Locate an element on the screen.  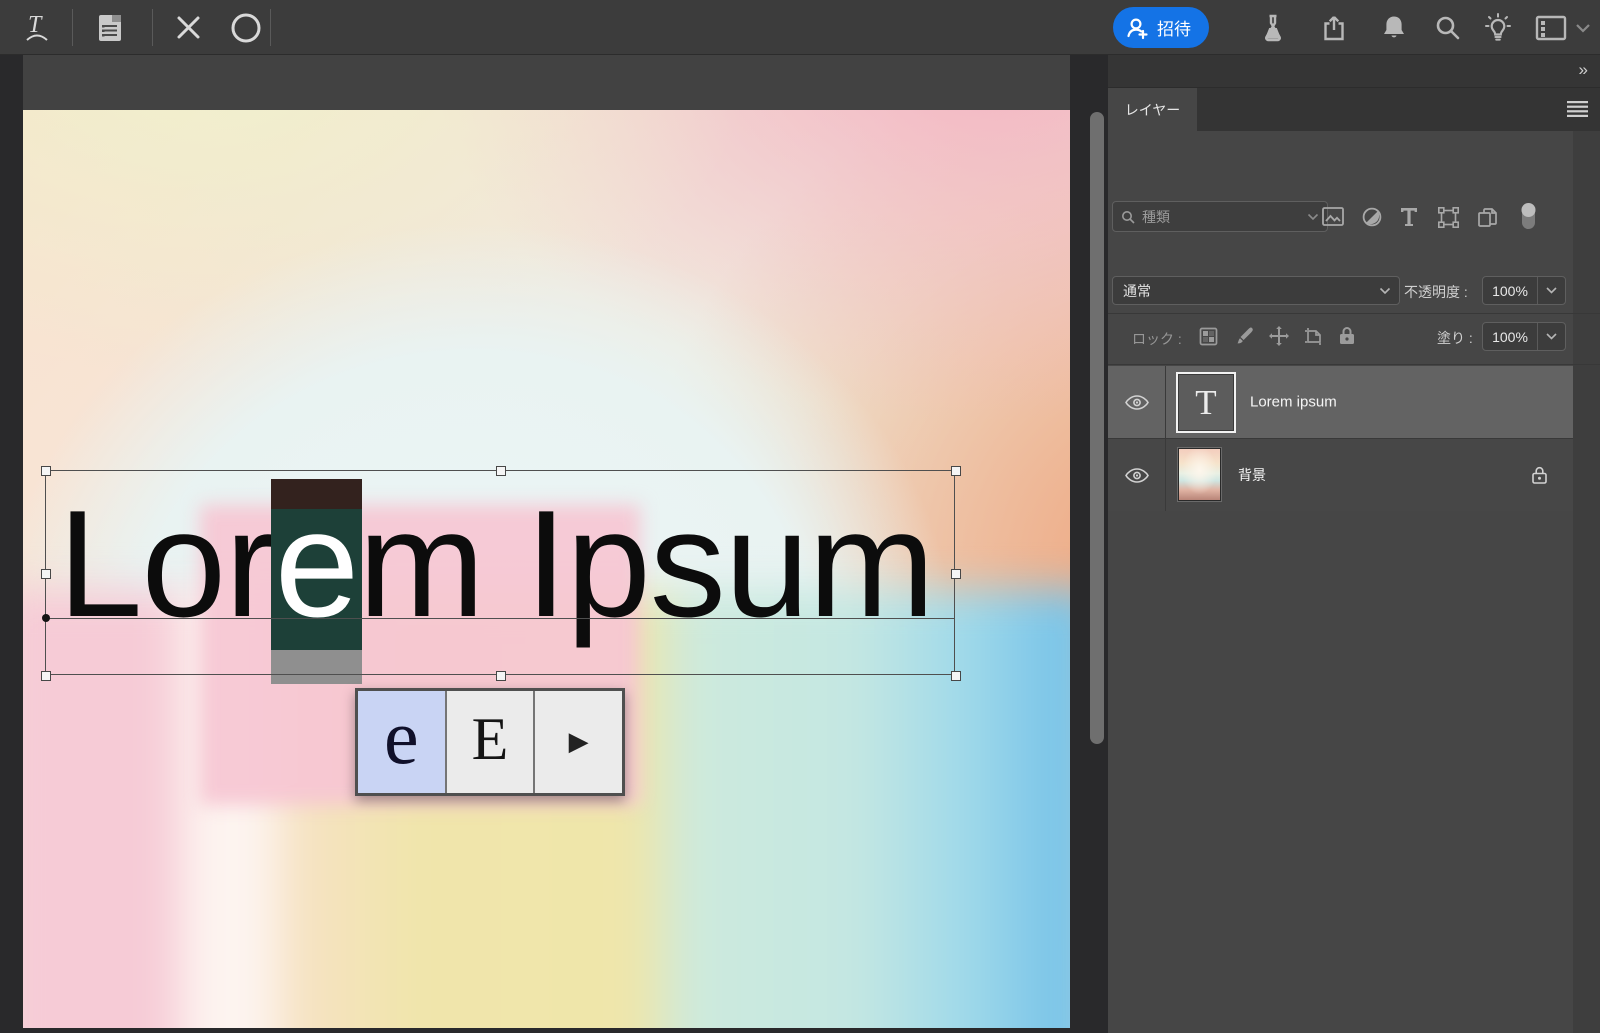
lock-all-icon is located at coordinates (1347, 335).